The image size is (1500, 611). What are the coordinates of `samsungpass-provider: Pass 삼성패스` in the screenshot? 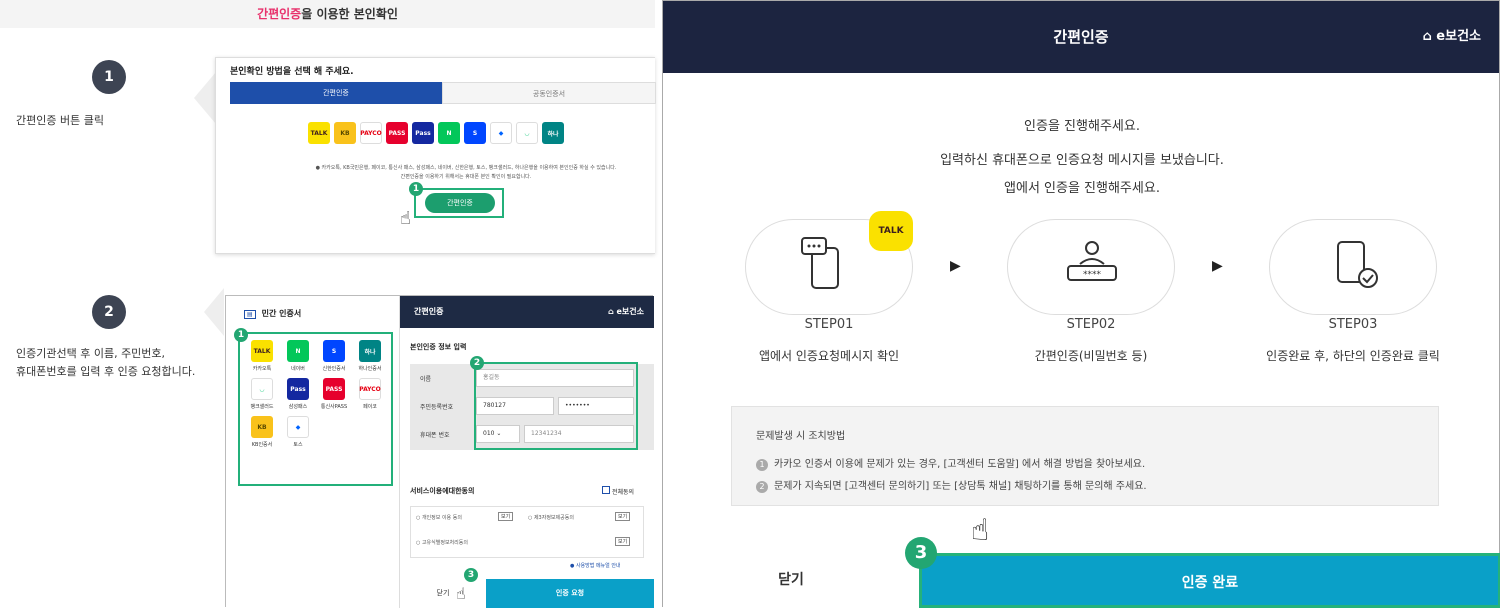 It's located at (298, 394).